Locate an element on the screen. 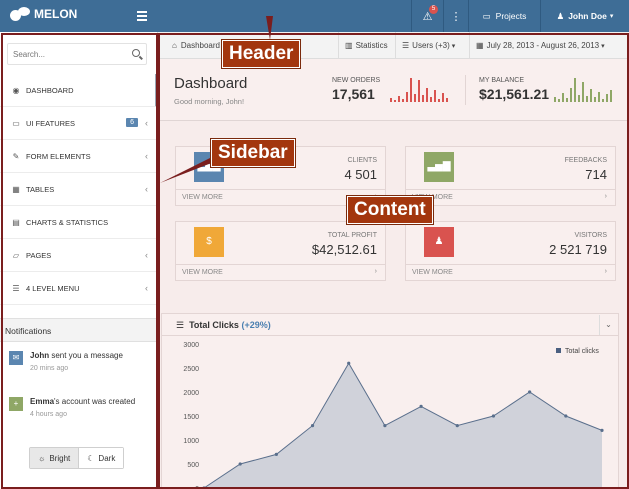  panel-percent: (+29%) is located at coordinates (256, 325).